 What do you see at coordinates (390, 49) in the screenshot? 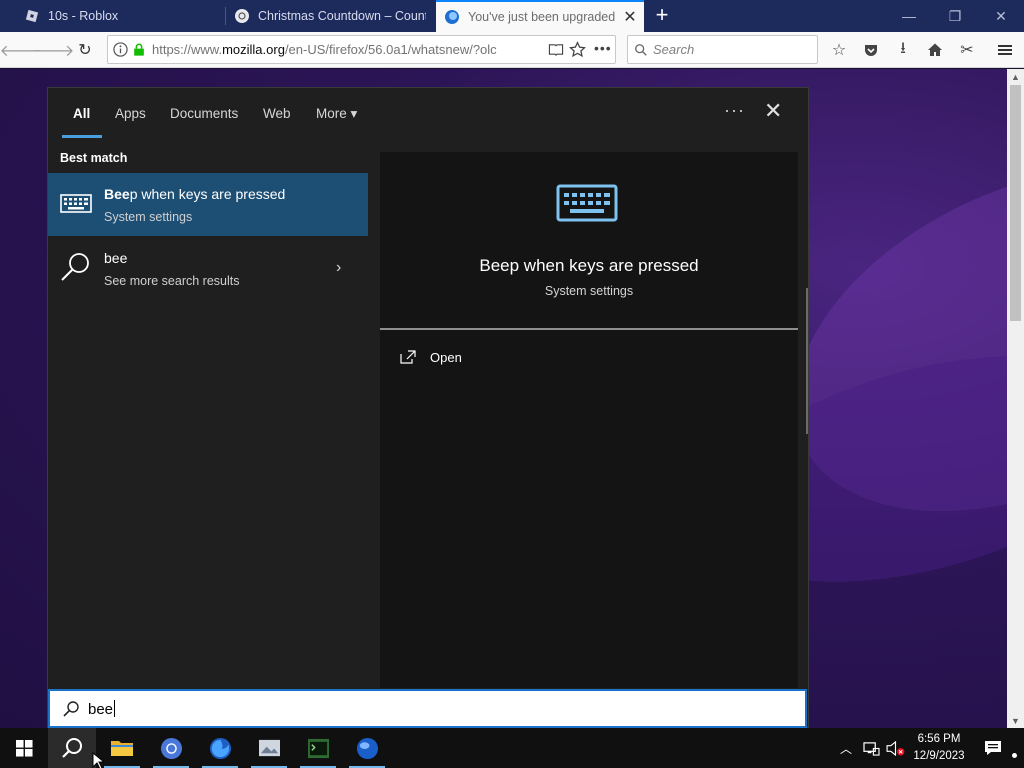
I see `url-path: /en-US/firefox/56.0a1/whatsnew/?olc` at bounding box center [390, 49].